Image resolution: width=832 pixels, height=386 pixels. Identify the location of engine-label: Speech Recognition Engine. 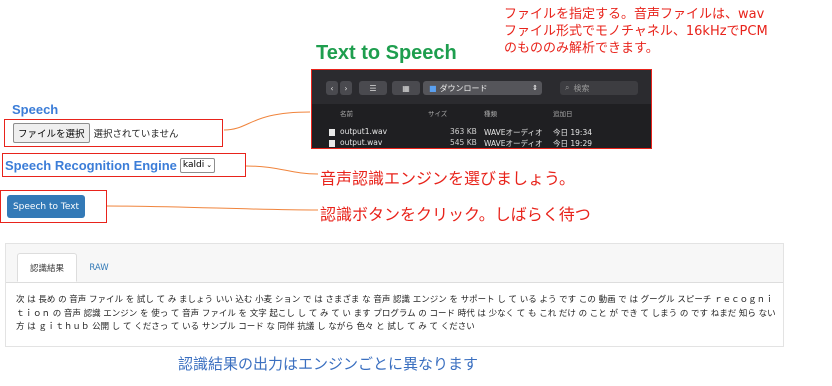
(91, 165).